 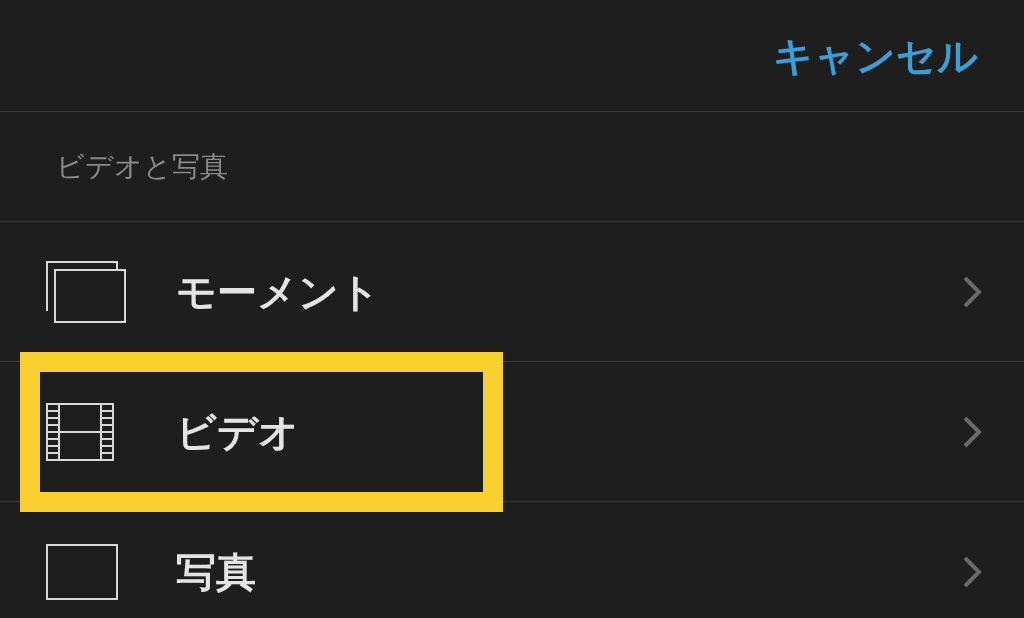 I want to click on row-label: 写真, so click(x=216, y=572).